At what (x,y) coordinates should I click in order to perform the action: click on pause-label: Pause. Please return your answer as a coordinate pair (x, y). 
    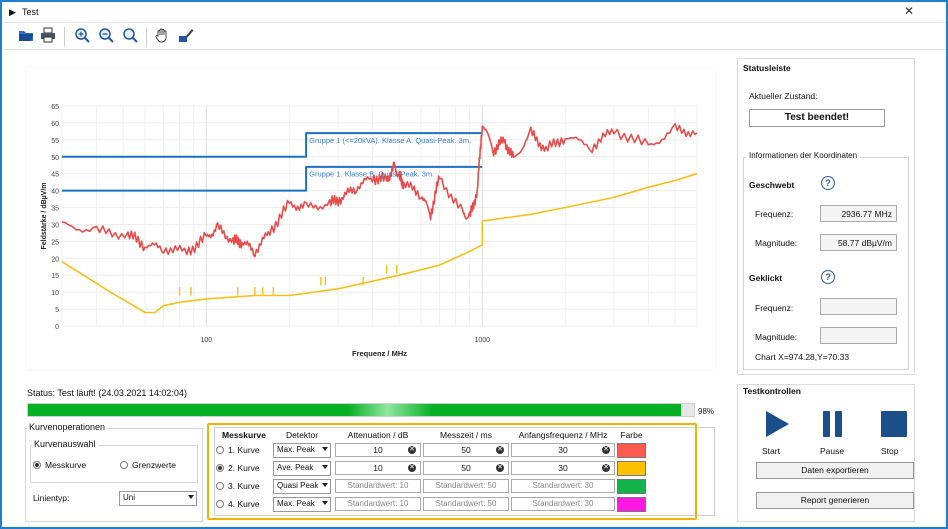
    Looking at the image, I should click on (832, 451).